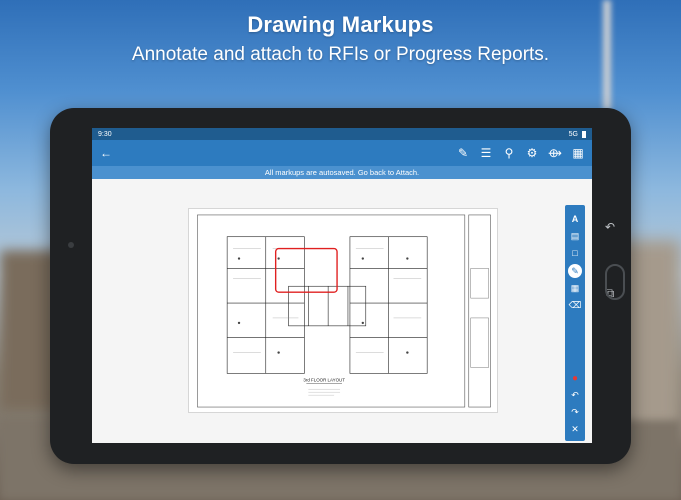  I want to click on app-bar: ← ✎ ☰ ⚲ ⚙ ⟴ ▦, so click(342, 153).